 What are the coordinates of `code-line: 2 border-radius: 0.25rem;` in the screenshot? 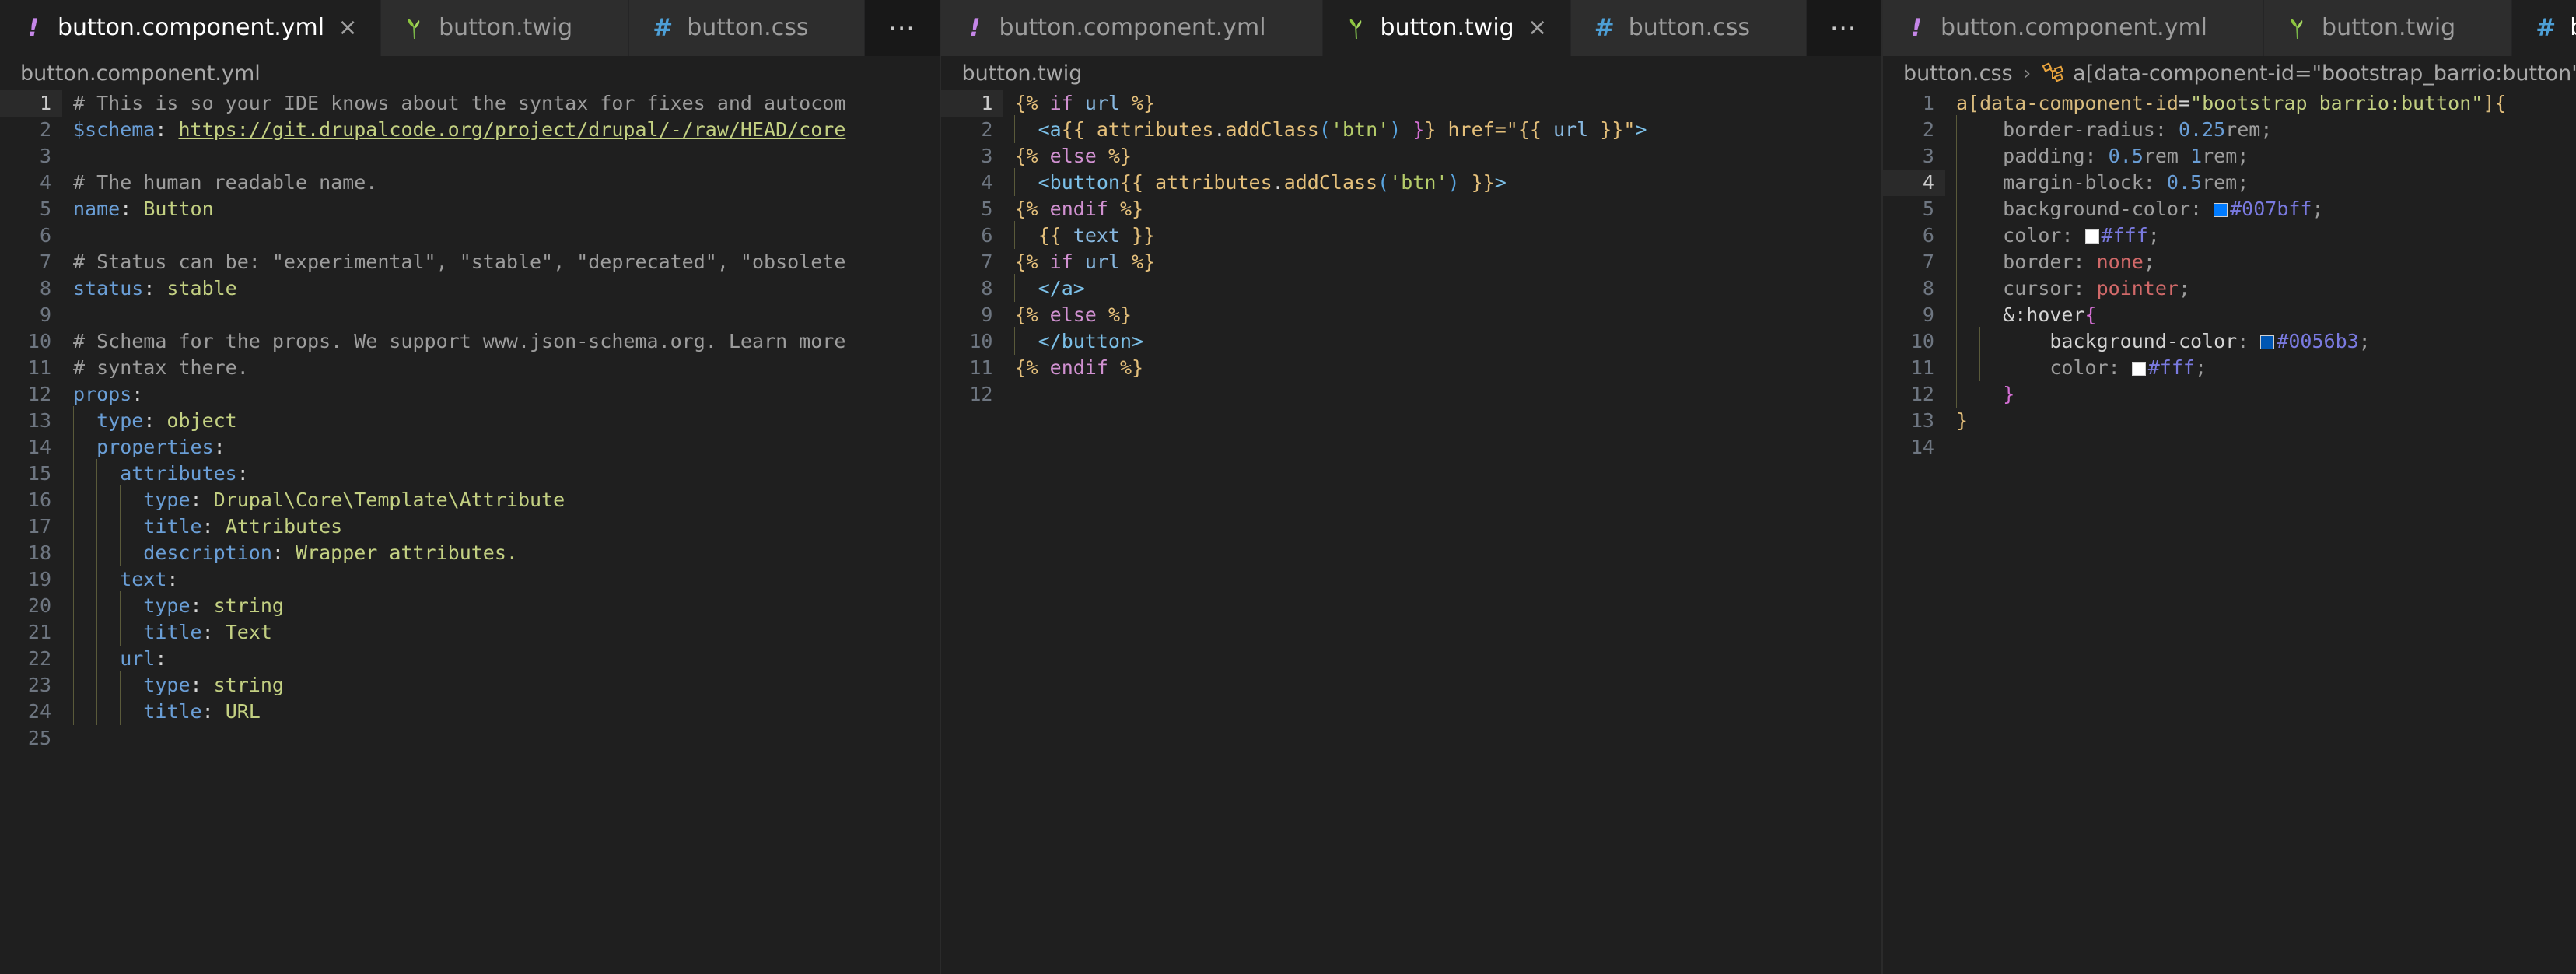 It's located at (2229, 129).